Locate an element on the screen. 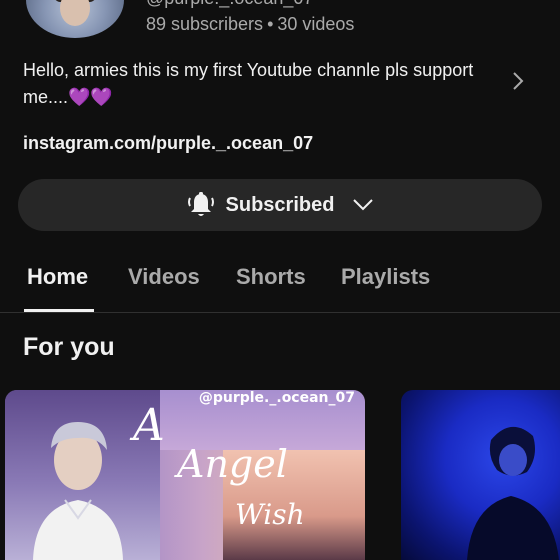 The image size is (560, 560). bell-icon is located at coordinates (200, 204).